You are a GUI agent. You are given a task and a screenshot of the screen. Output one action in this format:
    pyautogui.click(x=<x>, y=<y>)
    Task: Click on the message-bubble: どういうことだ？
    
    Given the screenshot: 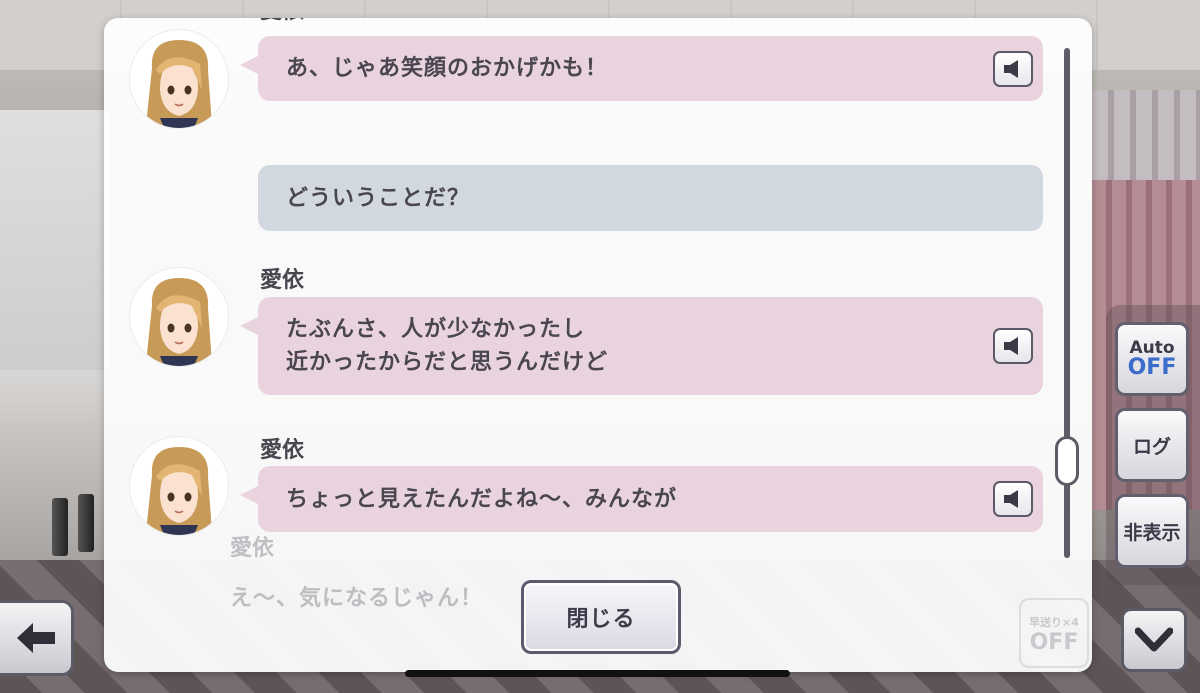 What is the action you would take?
    pyautogui.click(x=650, y=198)
    